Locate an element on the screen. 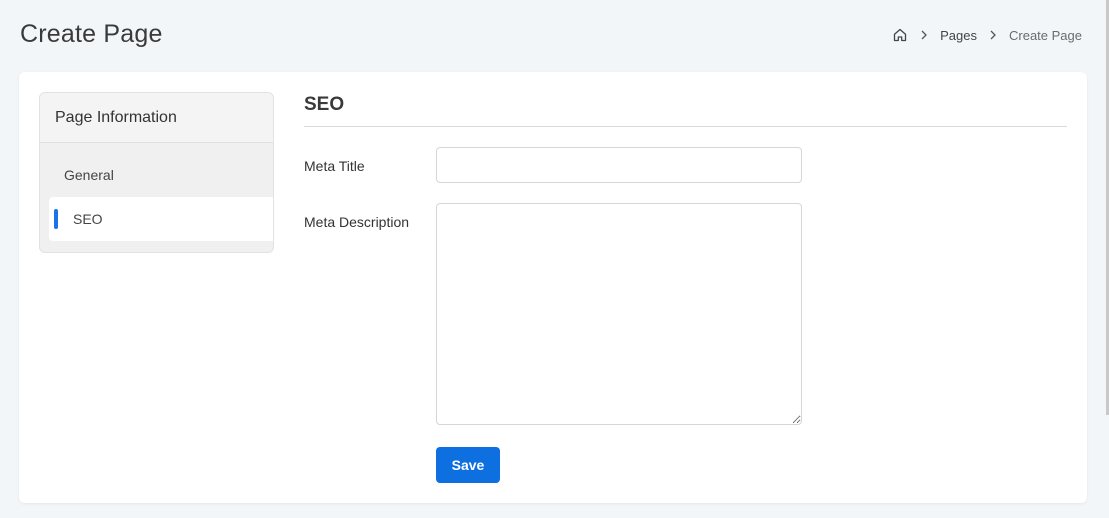  section-title: SEO is located at coordinates (685, 110).